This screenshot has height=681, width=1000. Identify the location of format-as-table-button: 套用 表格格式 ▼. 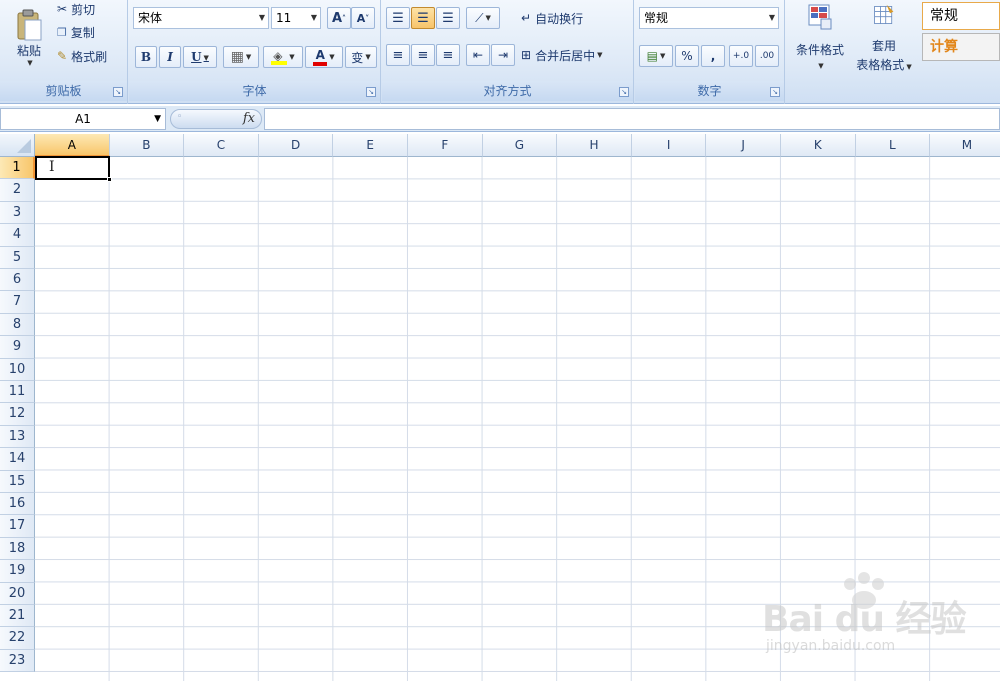
(884, 38).